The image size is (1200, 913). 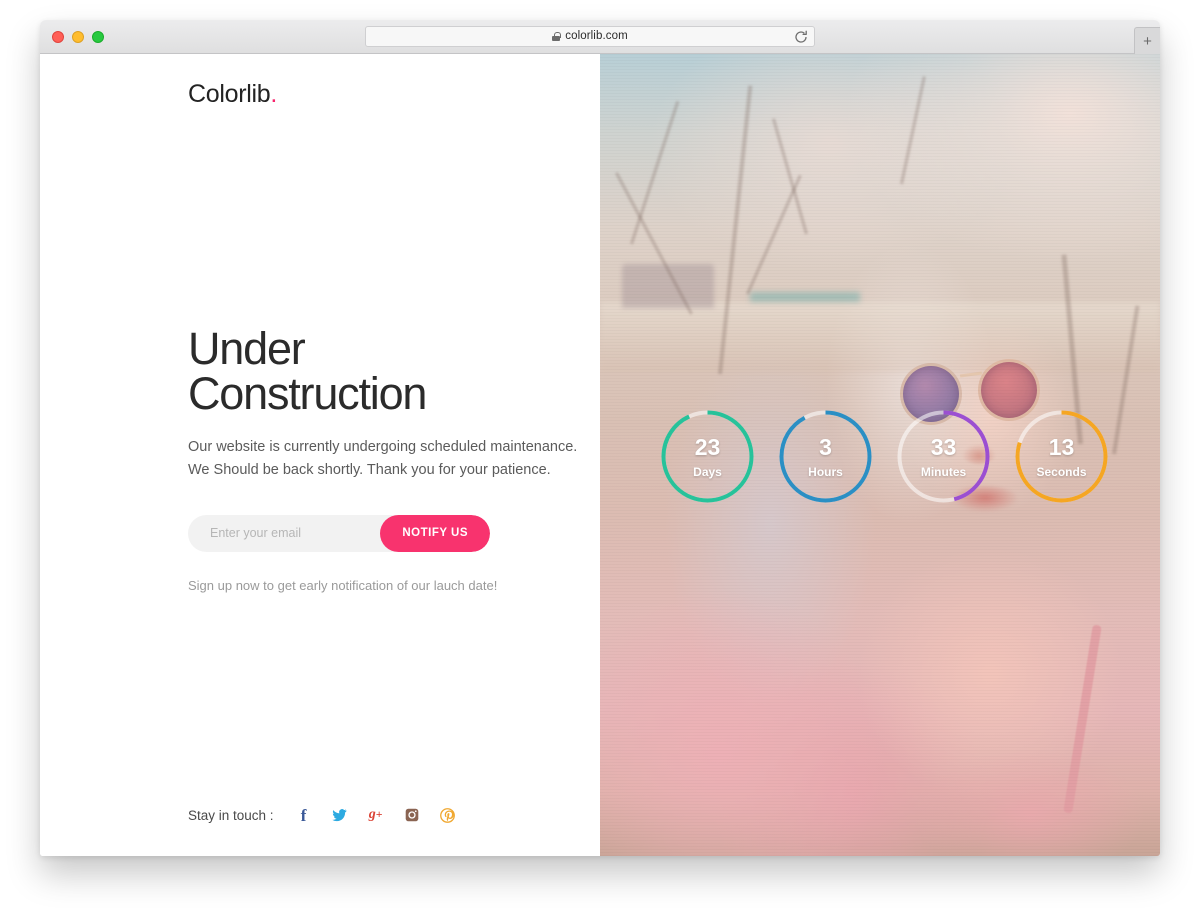 I want to click on social-icons: f g +, so click(x=376, y=815).